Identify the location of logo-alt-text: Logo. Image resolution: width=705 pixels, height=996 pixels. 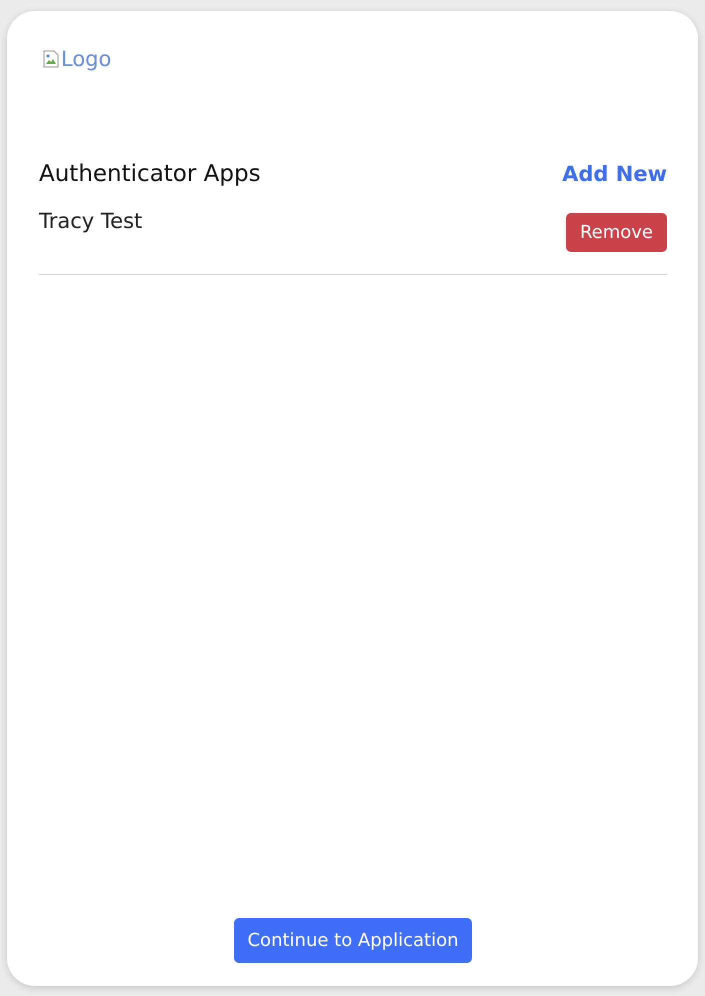
(86, 59).